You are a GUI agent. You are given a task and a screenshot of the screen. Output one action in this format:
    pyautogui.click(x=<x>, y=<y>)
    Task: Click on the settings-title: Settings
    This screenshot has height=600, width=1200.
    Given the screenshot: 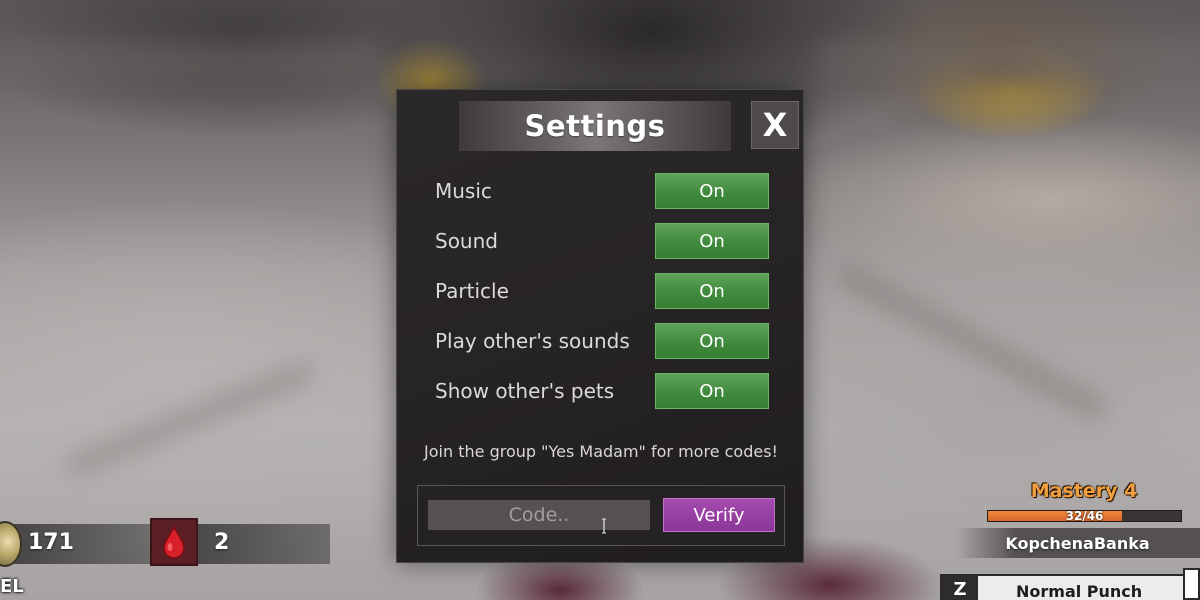 What is the action you would take?
    pyautogui.click(x=595, y=126)
    